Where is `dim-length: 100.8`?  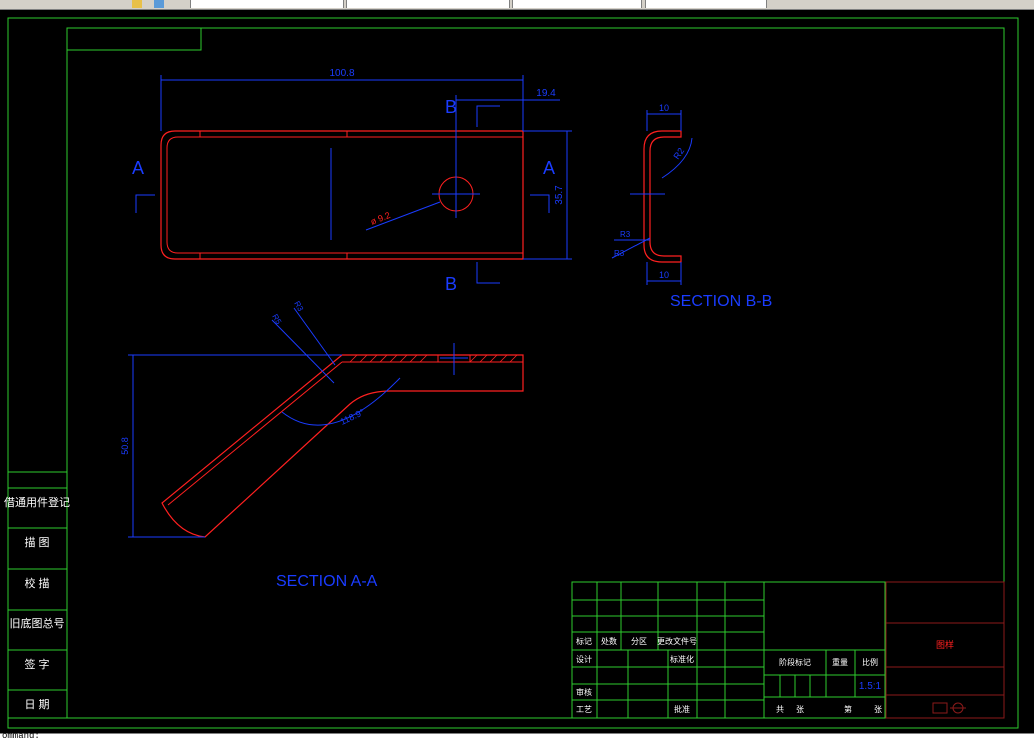 dim-length: 100.8 is located at coordinates (341, 73).